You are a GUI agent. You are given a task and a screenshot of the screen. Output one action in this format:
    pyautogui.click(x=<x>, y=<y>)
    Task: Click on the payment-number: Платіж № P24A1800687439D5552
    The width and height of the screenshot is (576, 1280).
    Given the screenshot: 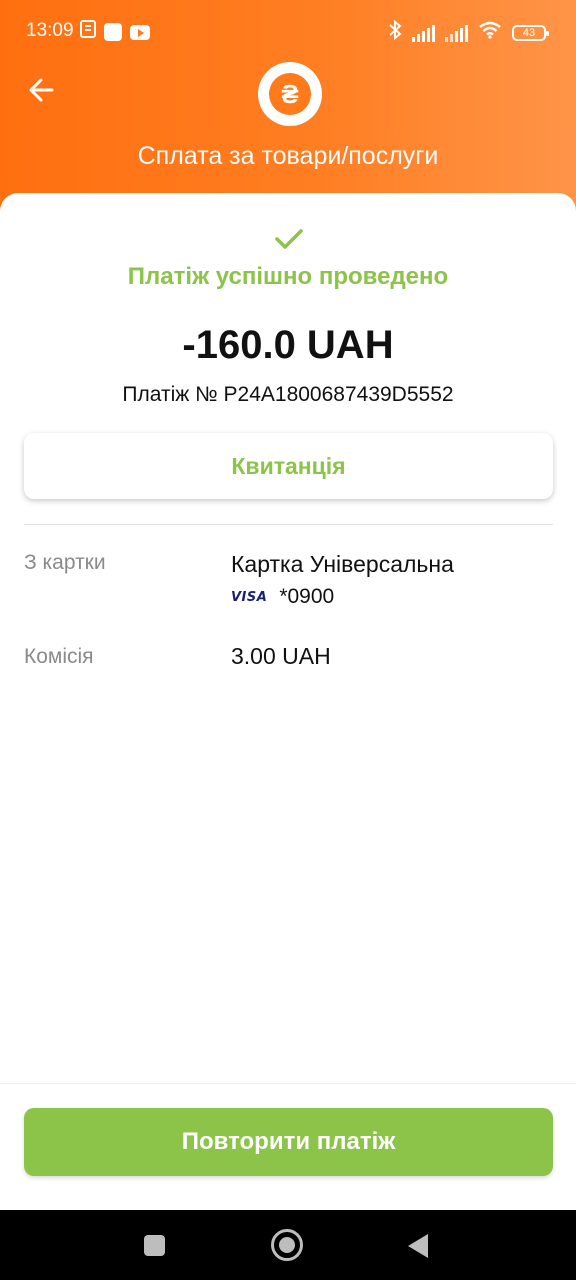 What is the action you would take?
    pyautogui.click(x=288, y=394)
    